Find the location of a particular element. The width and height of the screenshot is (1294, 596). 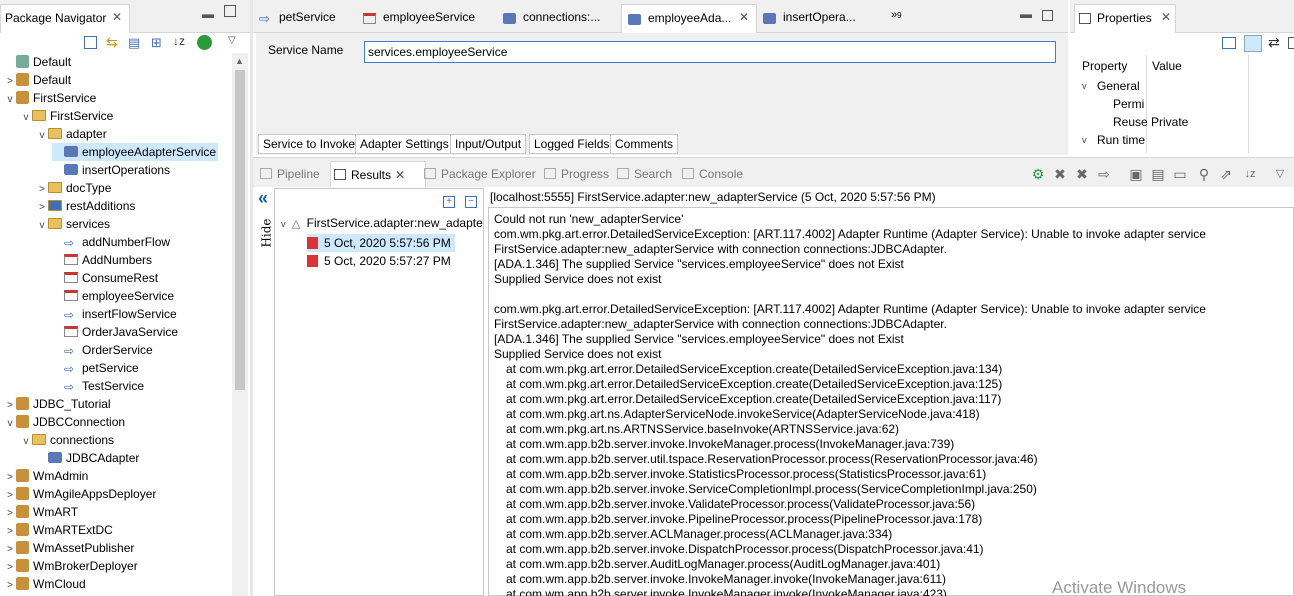

tree-scrollbar: ▲ is located at coordinates (240, 324).